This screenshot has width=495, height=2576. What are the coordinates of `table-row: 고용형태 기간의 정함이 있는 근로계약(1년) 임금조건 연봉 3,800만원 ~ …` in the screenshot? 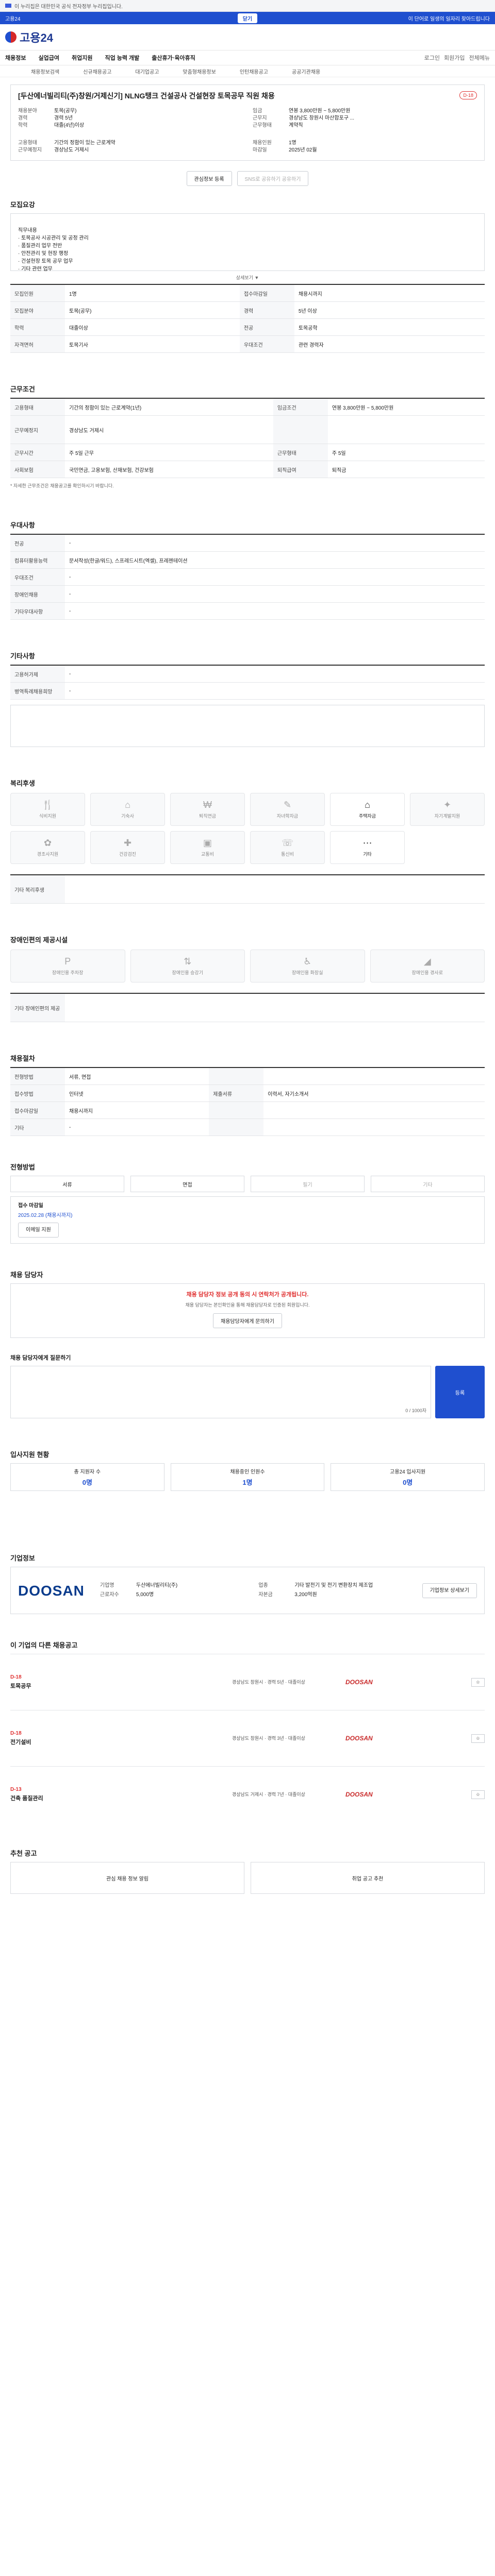 It's located at (247, 407).